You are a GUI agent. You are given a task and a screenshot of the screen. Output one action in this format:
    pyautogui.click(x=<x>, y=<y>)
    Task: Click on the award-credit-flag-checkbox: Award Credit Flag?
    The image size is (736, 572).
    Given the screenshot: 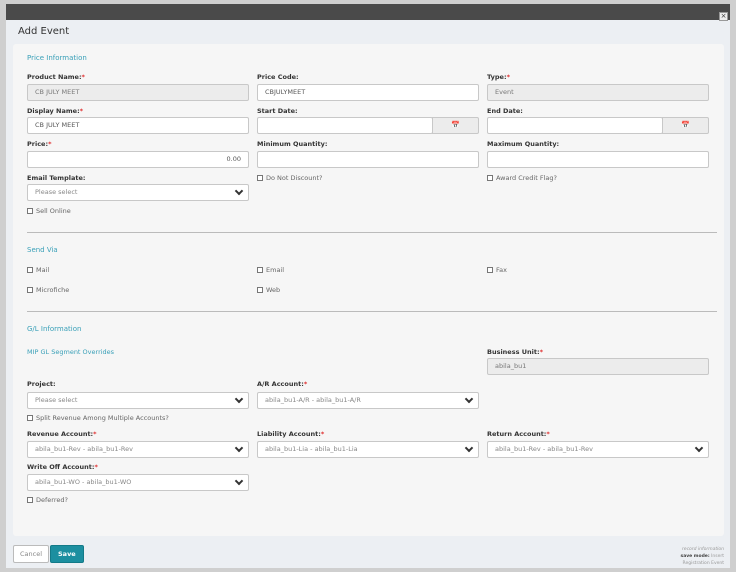 What is the action you would take?
    pyautogui.click(x=522, y=178)
    